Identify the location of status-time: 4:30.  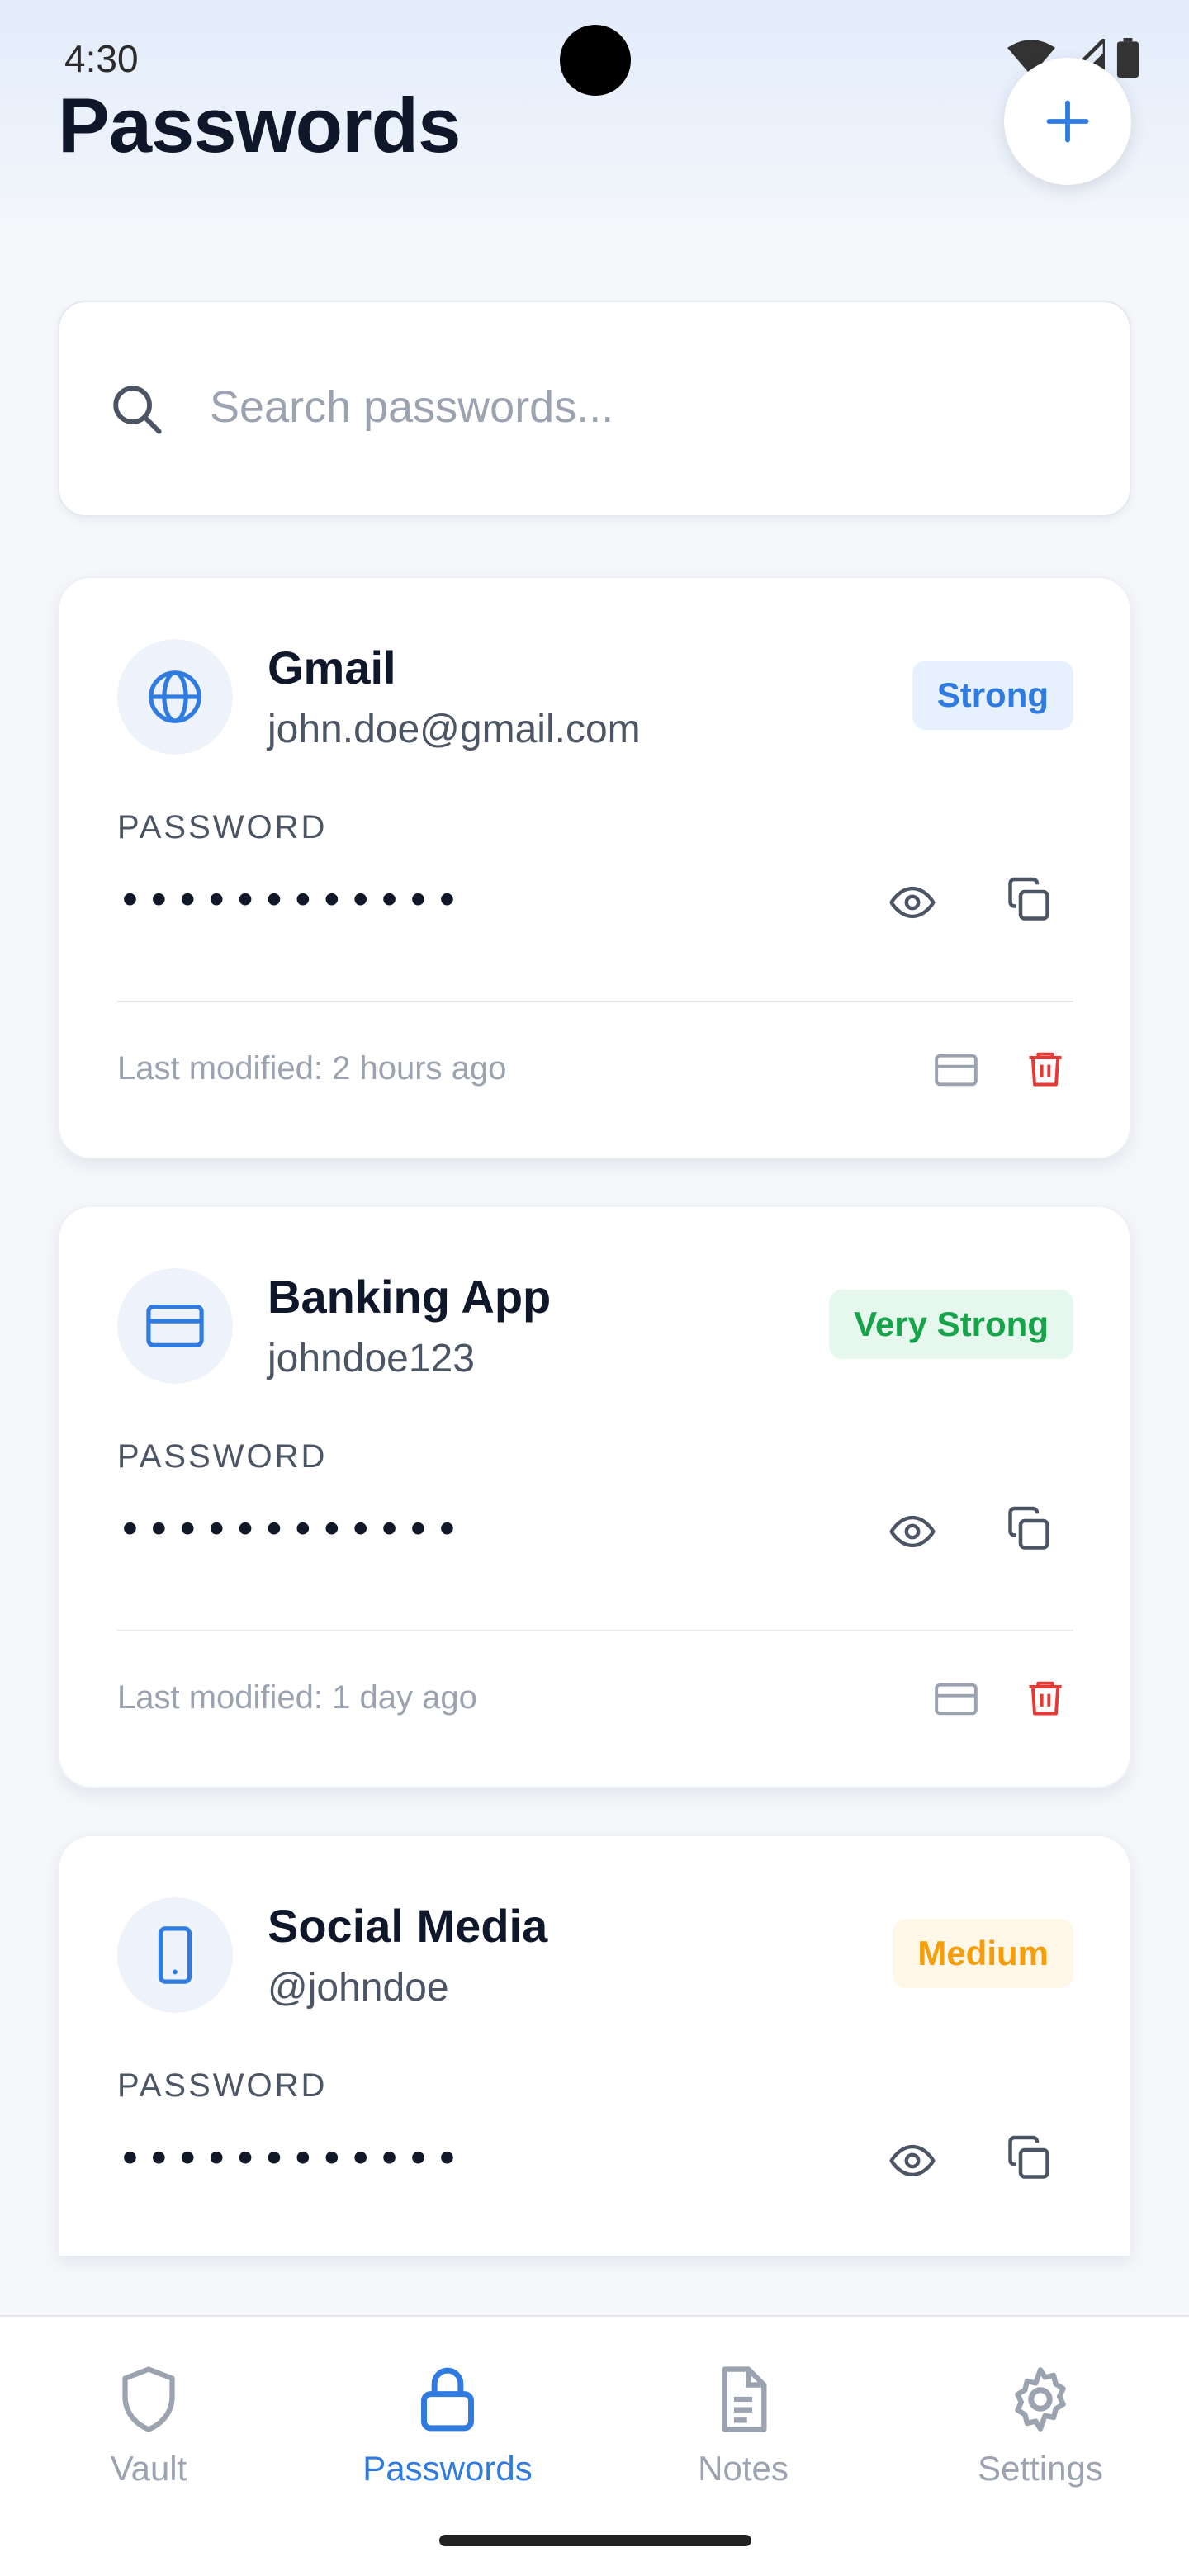
(101, 58).